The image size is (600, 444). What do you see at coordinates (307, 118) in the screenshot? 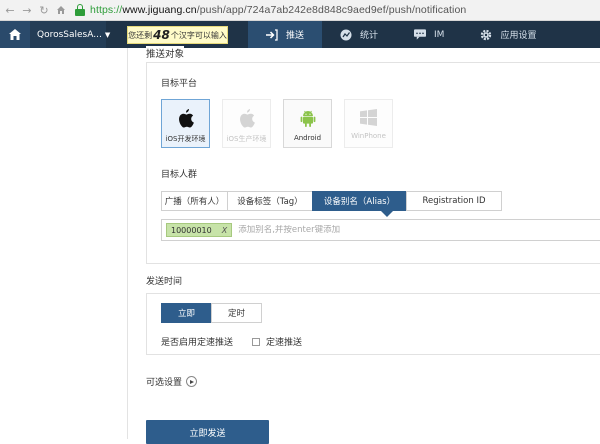
I see `android-icon` at bounding box center [307, 118].